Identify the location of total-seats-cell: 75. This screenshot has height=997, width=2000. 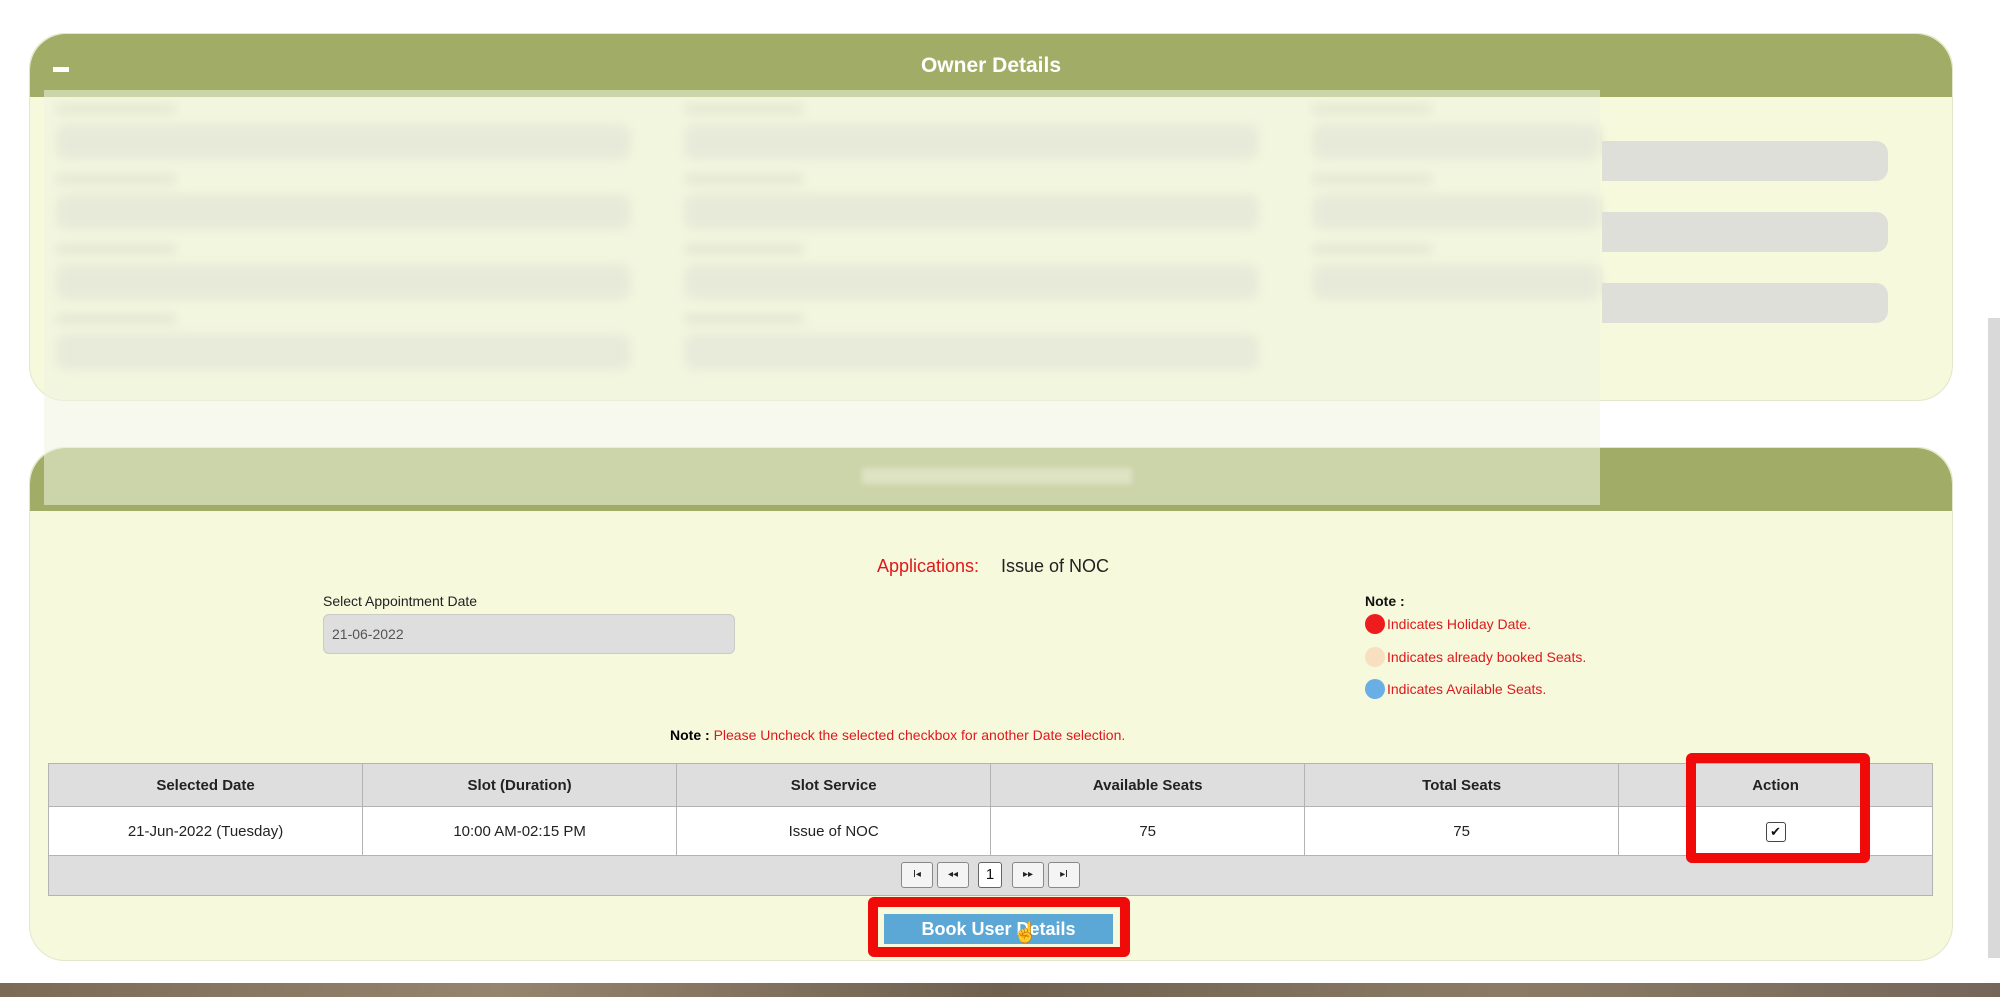
(1462, 831).